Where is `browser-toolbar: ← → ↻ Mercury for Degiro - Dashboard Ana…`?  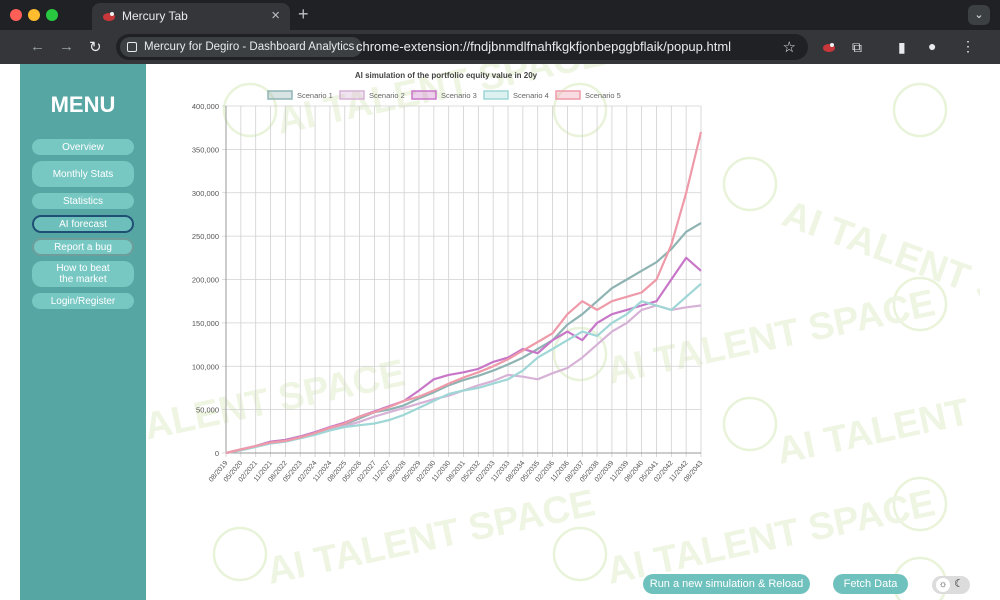 browser-toolbar: ← → ↻ Mercury for Degiro - Dashboard Ana… is located at coordinates (500, 47).